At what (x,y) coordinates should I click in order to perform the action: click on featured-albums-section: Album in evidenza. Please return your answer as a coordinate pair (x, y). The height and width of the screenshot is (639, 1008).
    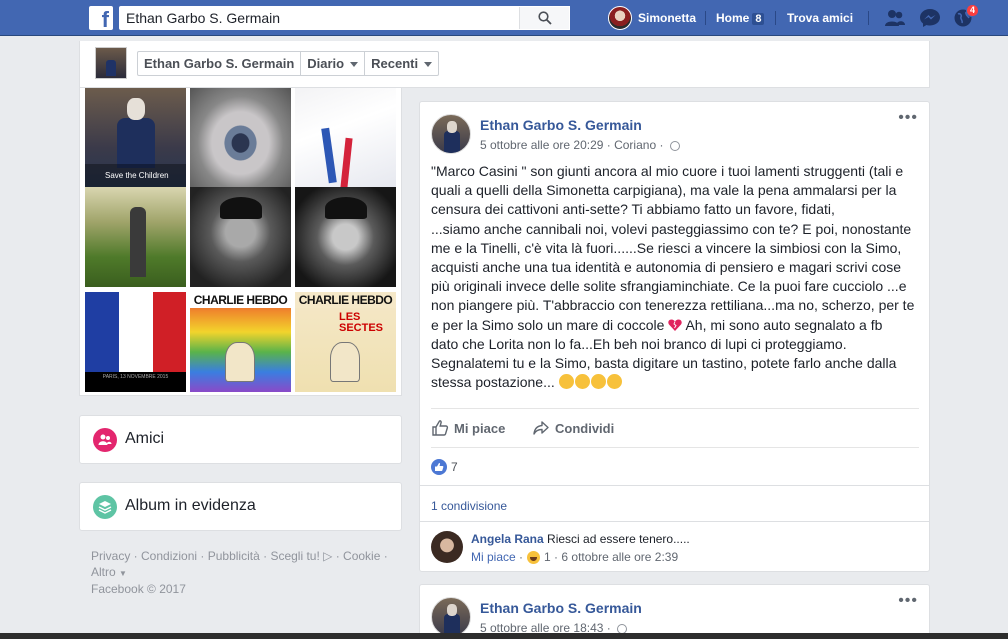
    Looking at the image, I should click on (240, 506).